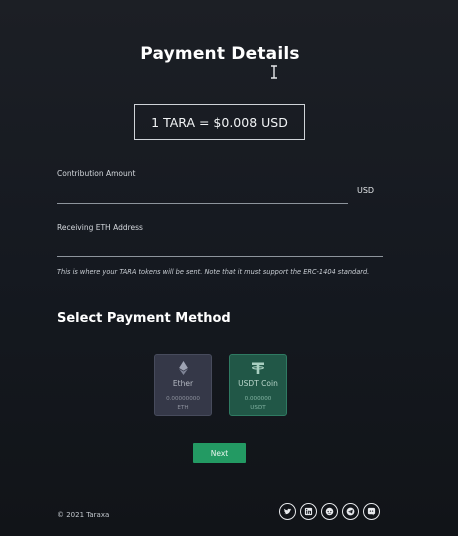 This screenshot has height=536, width=458. I want to click on twitter-icon, so click(287, 511).